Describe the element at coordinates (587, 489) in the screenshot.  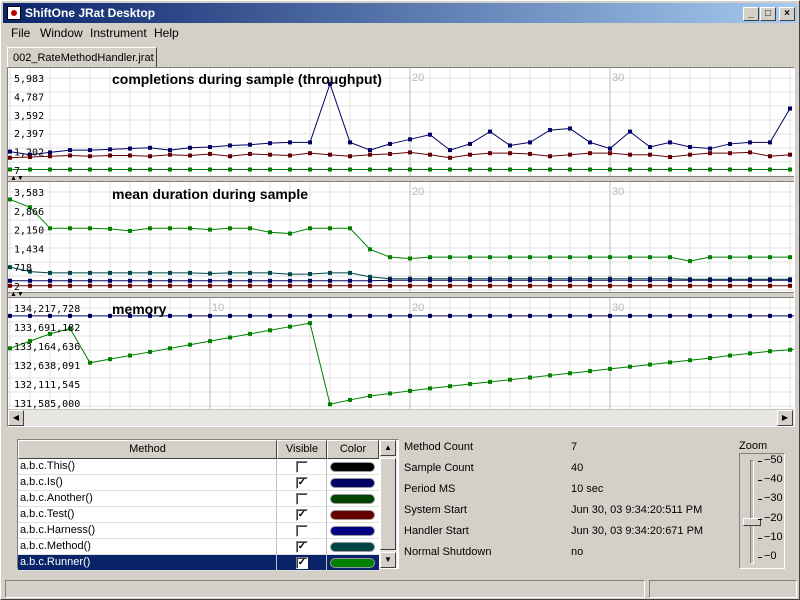
I see `info-value: 10 sec` at that location.